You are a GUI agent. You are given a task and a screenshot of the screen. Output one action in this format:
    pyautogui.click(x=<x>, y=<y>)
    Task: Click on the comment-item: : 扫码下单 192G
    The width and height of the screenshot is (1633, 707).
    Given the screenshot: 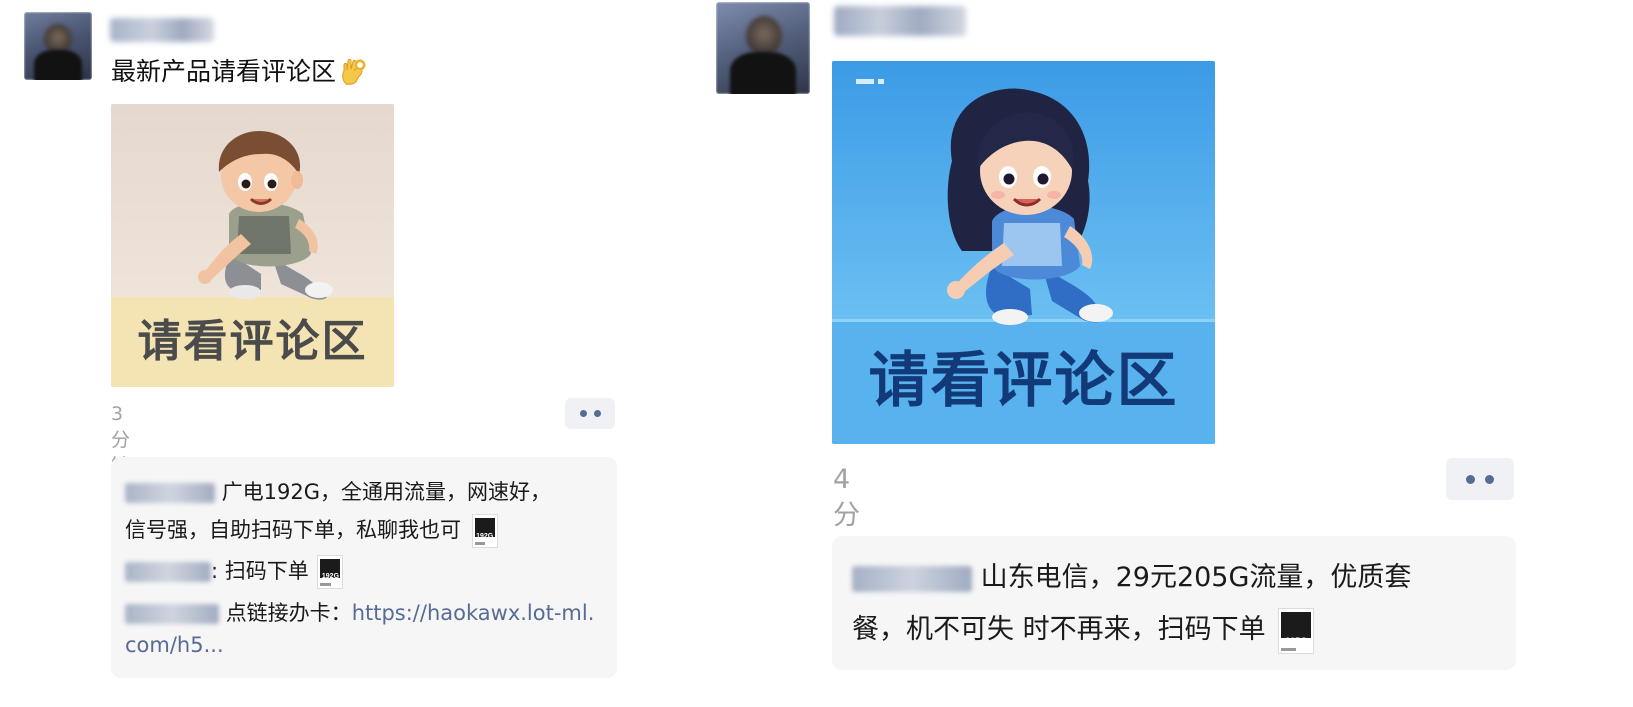 What is the action you would take?
    pyautogui.click(x=365, y=571)
    